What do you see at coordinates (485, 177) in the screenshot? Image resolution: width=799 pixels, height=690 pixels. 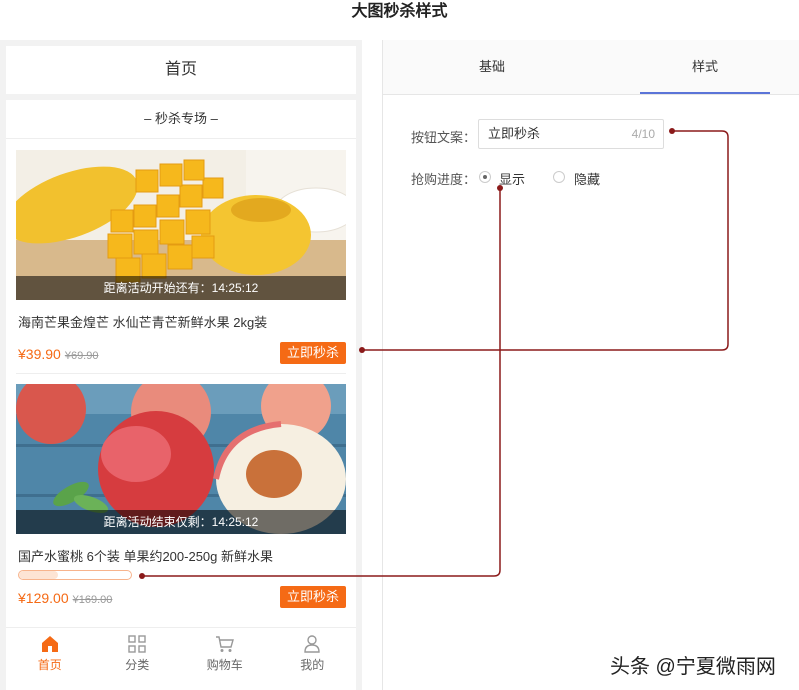 I see `radio-show` at bounding box center [485, 177].